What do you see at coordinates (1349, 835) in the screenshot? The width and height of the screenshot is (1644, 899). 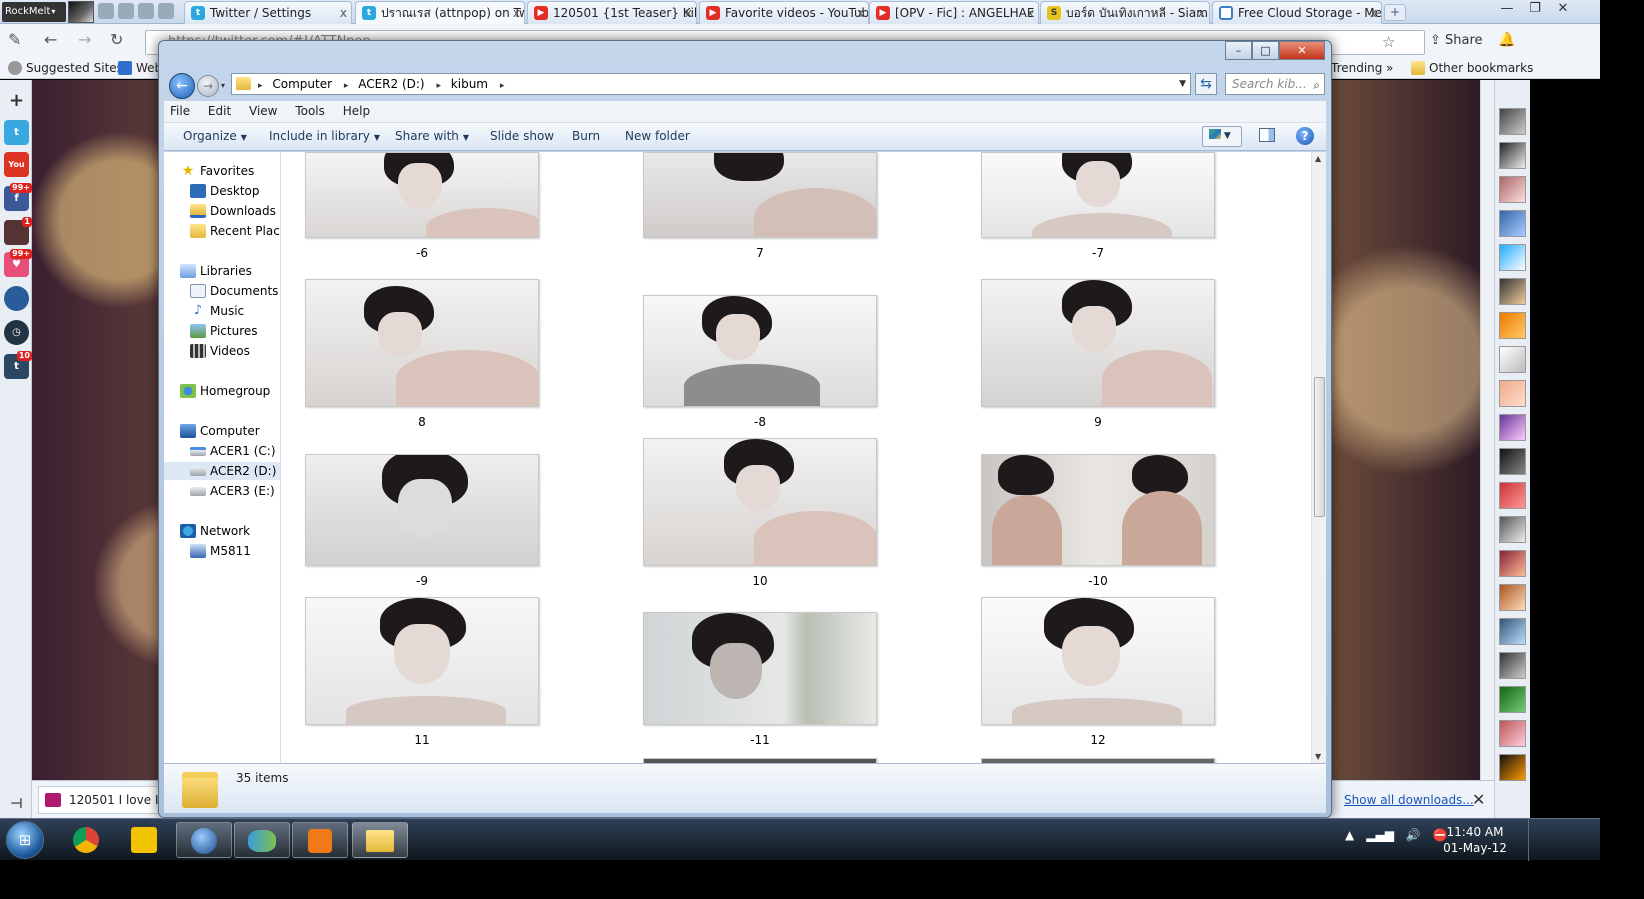 I see `show-hidden-icons-icon: ▲` at bounding box center [1349, 835].